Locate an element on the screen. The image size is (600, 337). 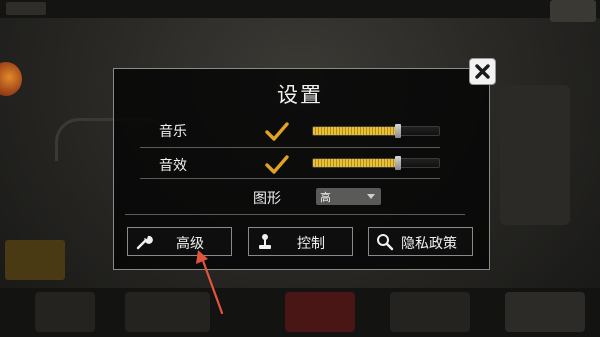
background-top-bar is located at coordinates (300, 9).